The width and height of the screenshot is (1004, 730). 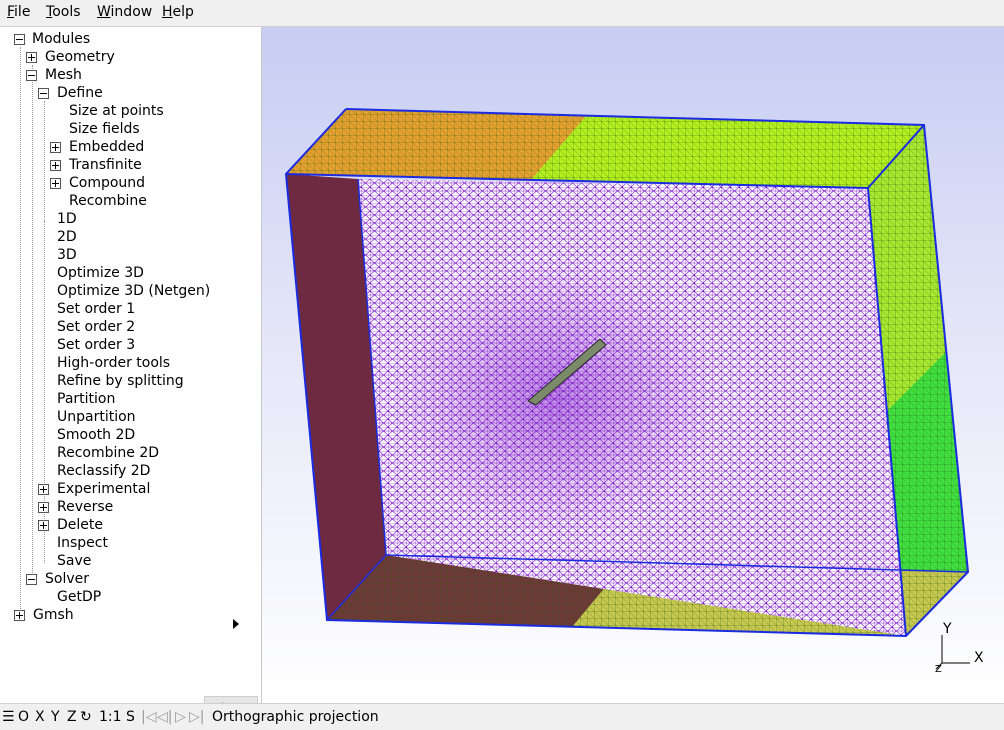 I want to click on tree-label-reclassify-2d: Reclassify 2D, so click(x=104, y=471).